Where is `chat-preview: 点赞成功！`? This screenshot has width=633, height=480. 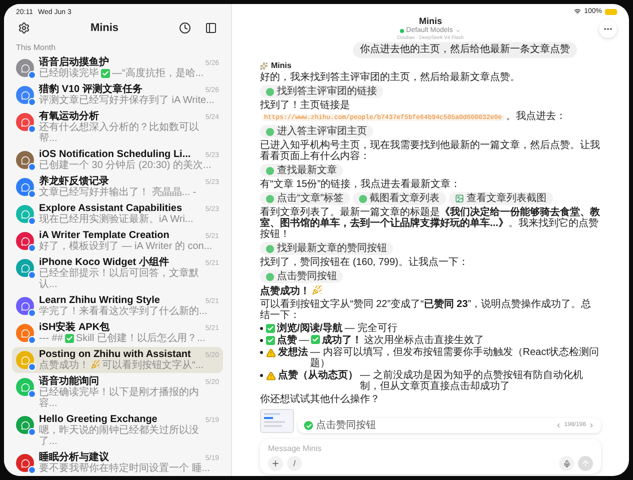
chat-preview: 点赞成功！ is located at coordinates (64, 365).